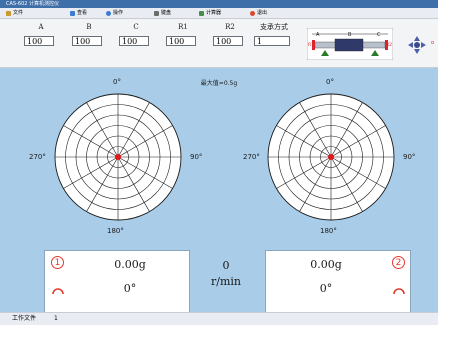 This screenshot has height=338, width=450. What do you see at coordinates (136, 27) in the screenshot?
I see `field-label: C` at bounding box center [136, 27].